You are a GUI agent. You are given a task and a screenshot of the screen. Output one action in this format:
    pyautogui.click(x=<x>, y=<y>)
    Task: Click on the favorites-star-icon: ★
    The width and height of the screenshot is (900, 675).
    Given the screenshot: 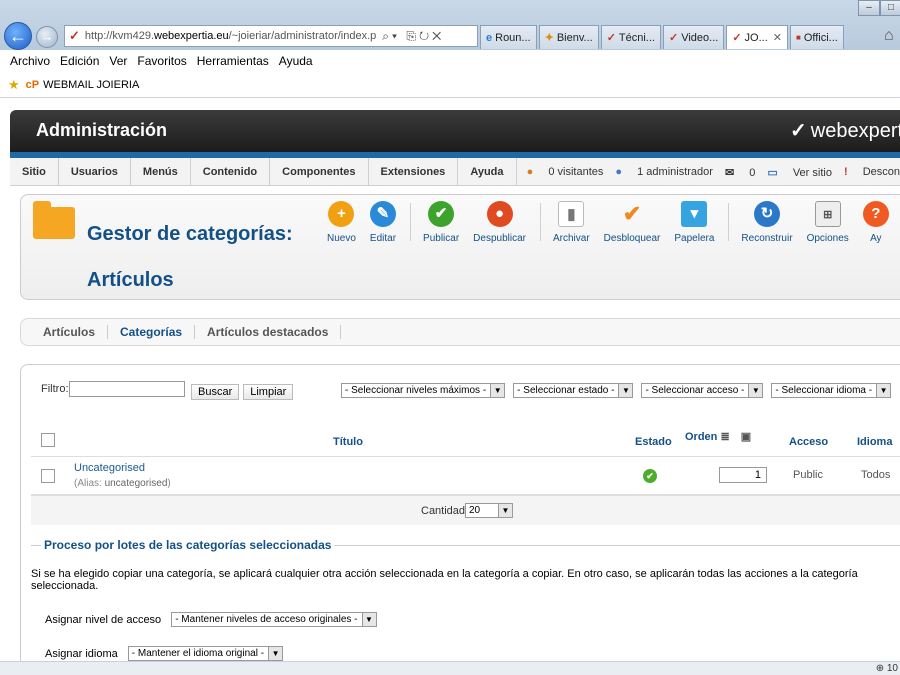 What is the action you would take?
    pyautogui.click(x=14, y=85)
    